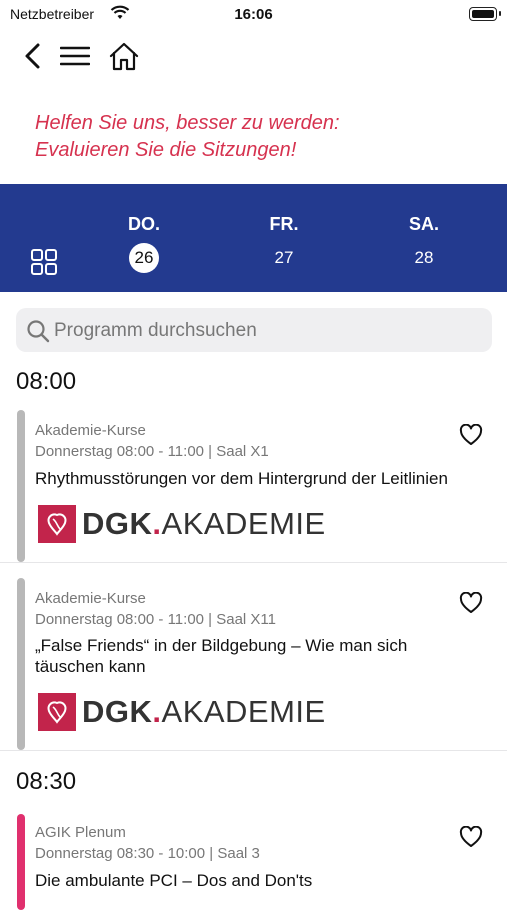 This screenshot has height=910, width=507. What do you see at coordinates (166, 150) in the screenshot?
I see `banner-line-2: Evaluieren Sie die Sitzungen!` at bounding box center [166, 150].